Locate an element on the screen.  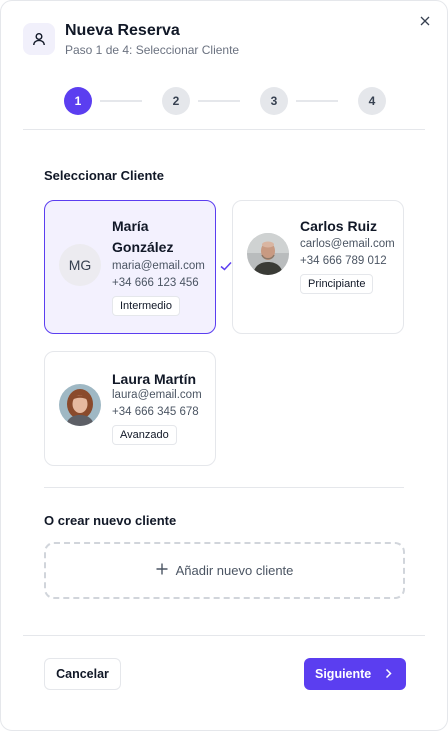
step-3: 3 is located at coordinates (274, 101).